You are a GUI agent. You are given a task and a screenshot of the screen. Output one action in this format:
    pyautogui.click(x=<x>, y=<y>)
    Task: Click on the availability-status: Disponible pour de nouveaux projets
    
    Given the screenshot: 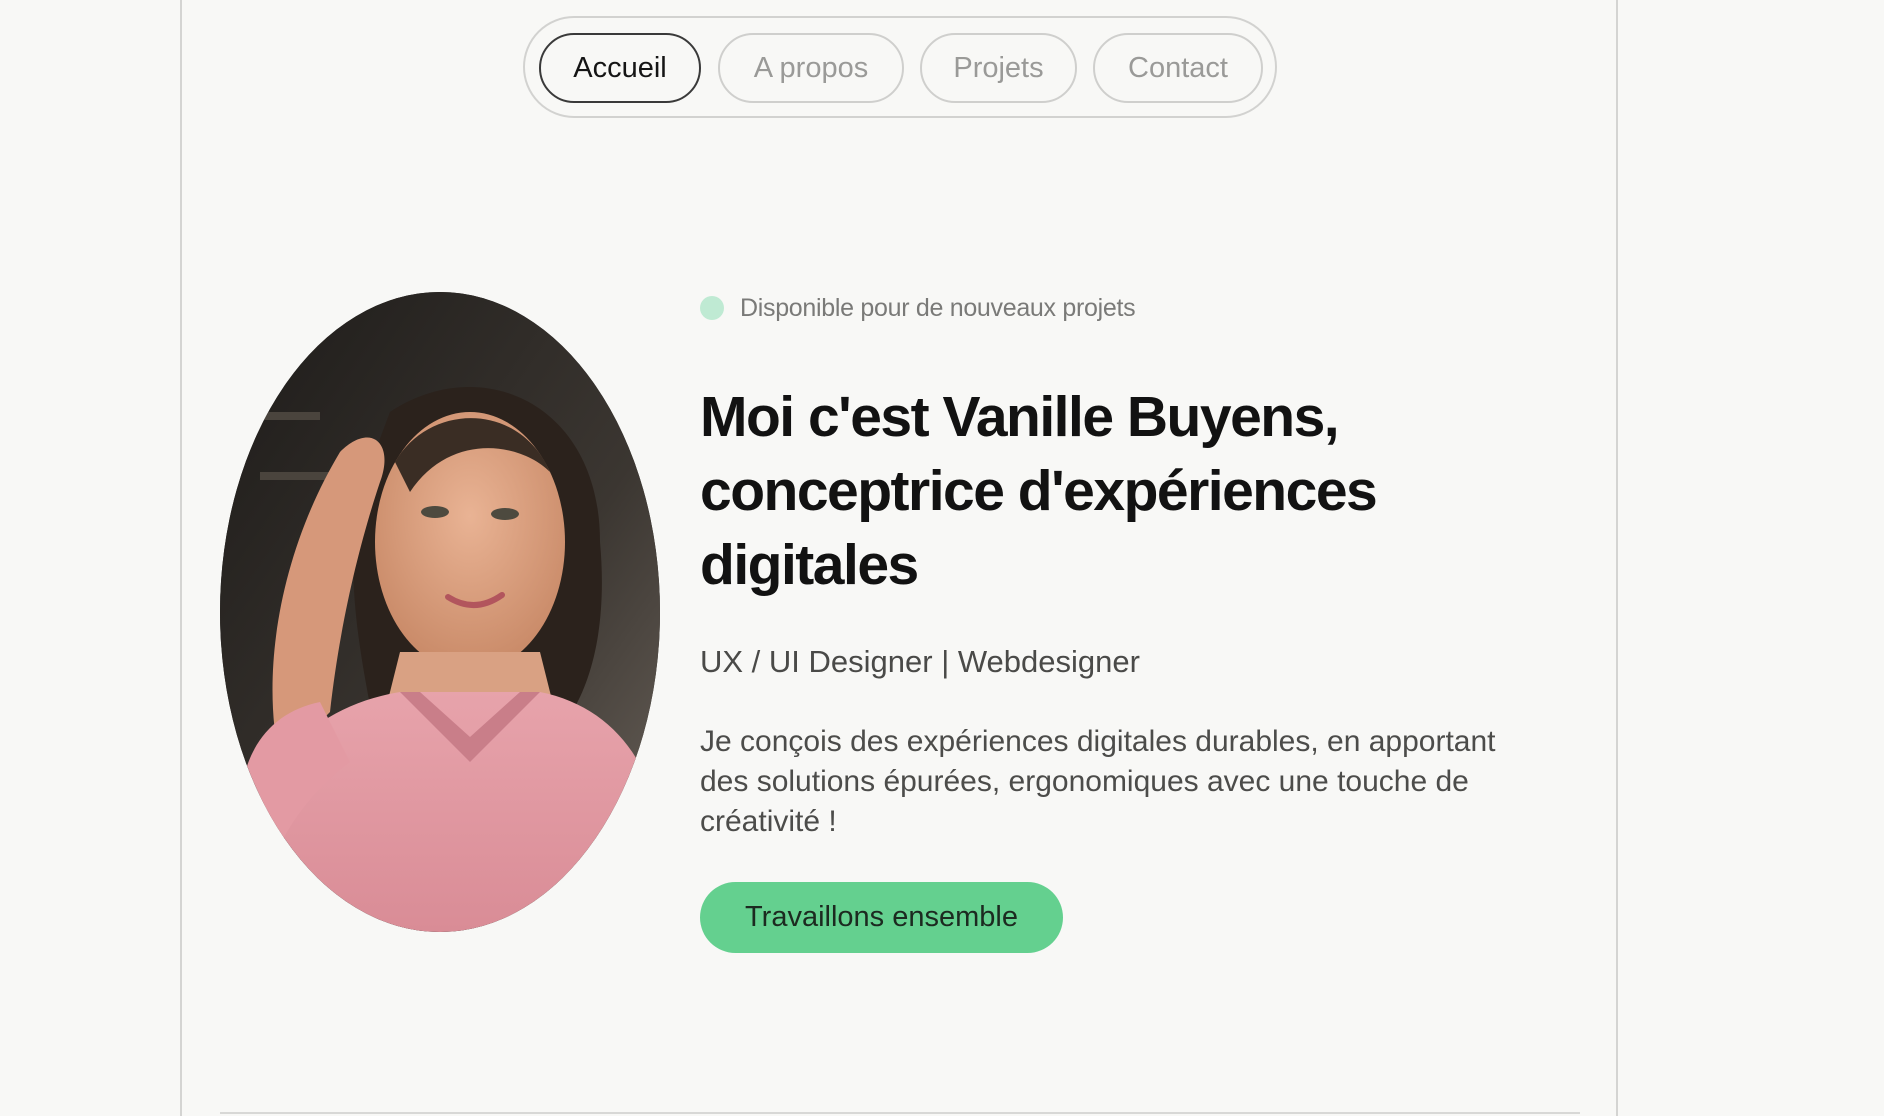 What is the action you would take?
    pyautogui.click(x=918, y=308)
    